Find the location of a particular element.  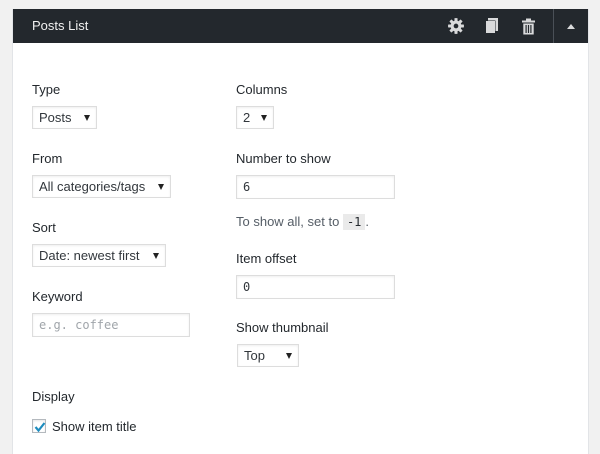

collapse-toggle is located at coordinates (571, 26).